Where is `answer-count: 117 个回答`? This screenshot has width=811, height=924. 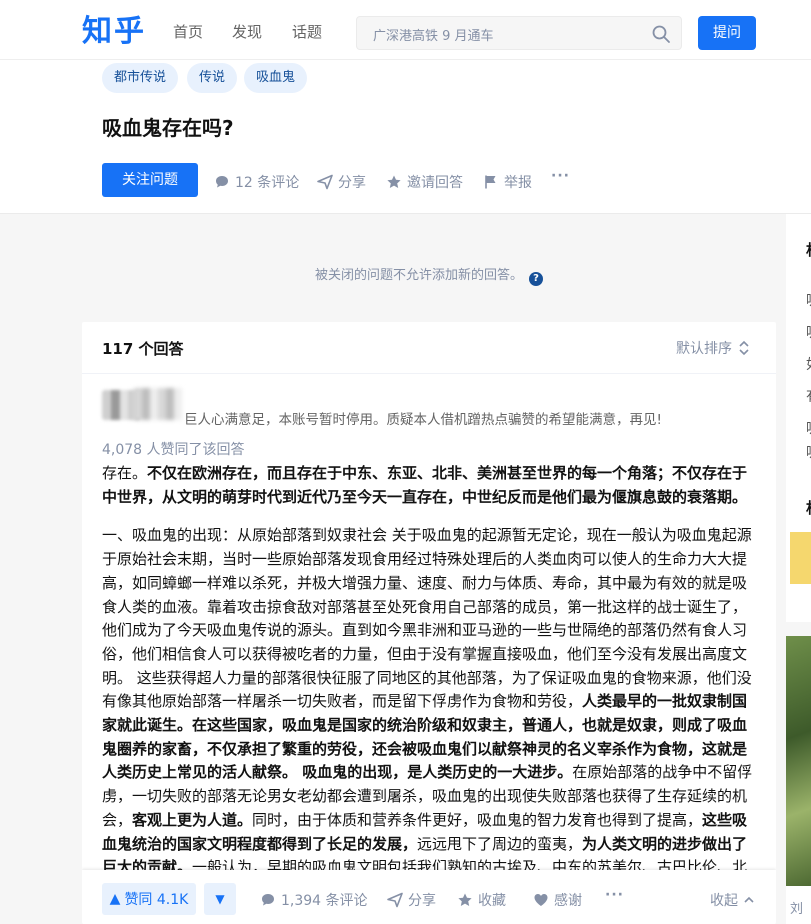 answer-count: 117 个回答 is located at coordinates (143, 349).